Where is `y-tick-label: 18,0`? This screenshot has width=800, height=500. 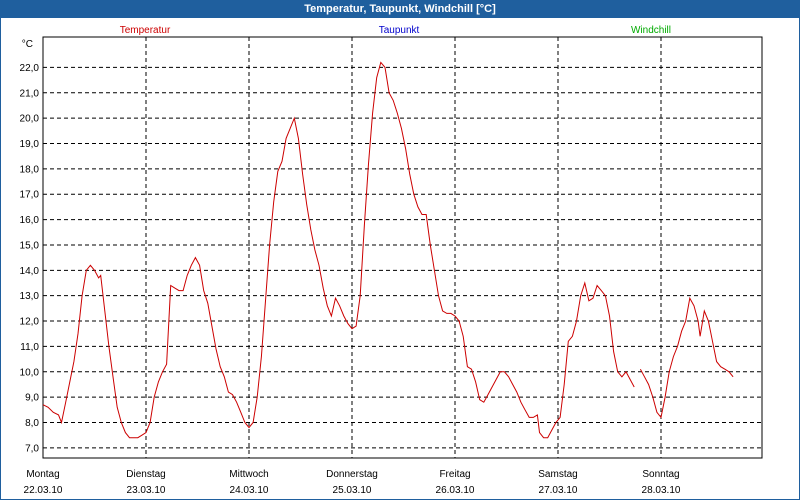 y-tick-label: 18,0 is located at coordinates (30, 169).